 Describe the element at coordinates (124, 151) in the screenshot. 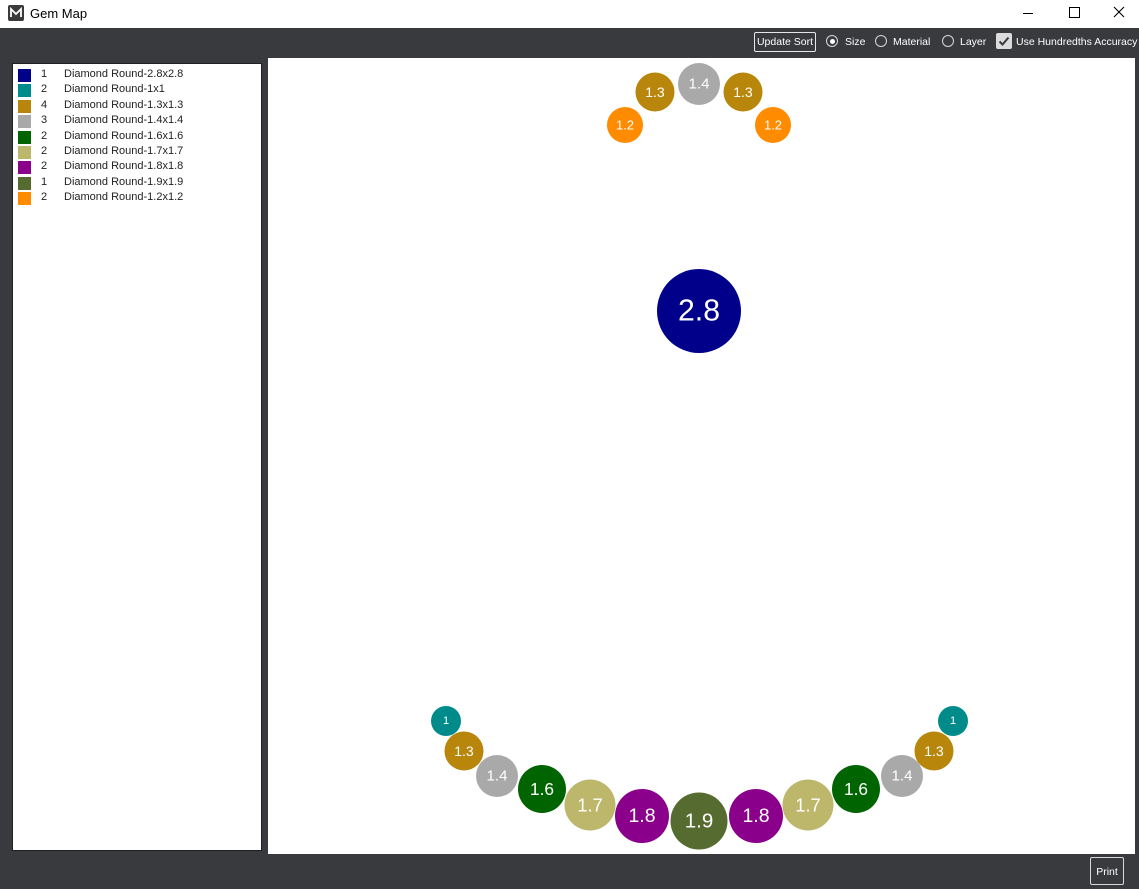

I see `legend-name: Diamond Round-1.7x1.7` at that location.